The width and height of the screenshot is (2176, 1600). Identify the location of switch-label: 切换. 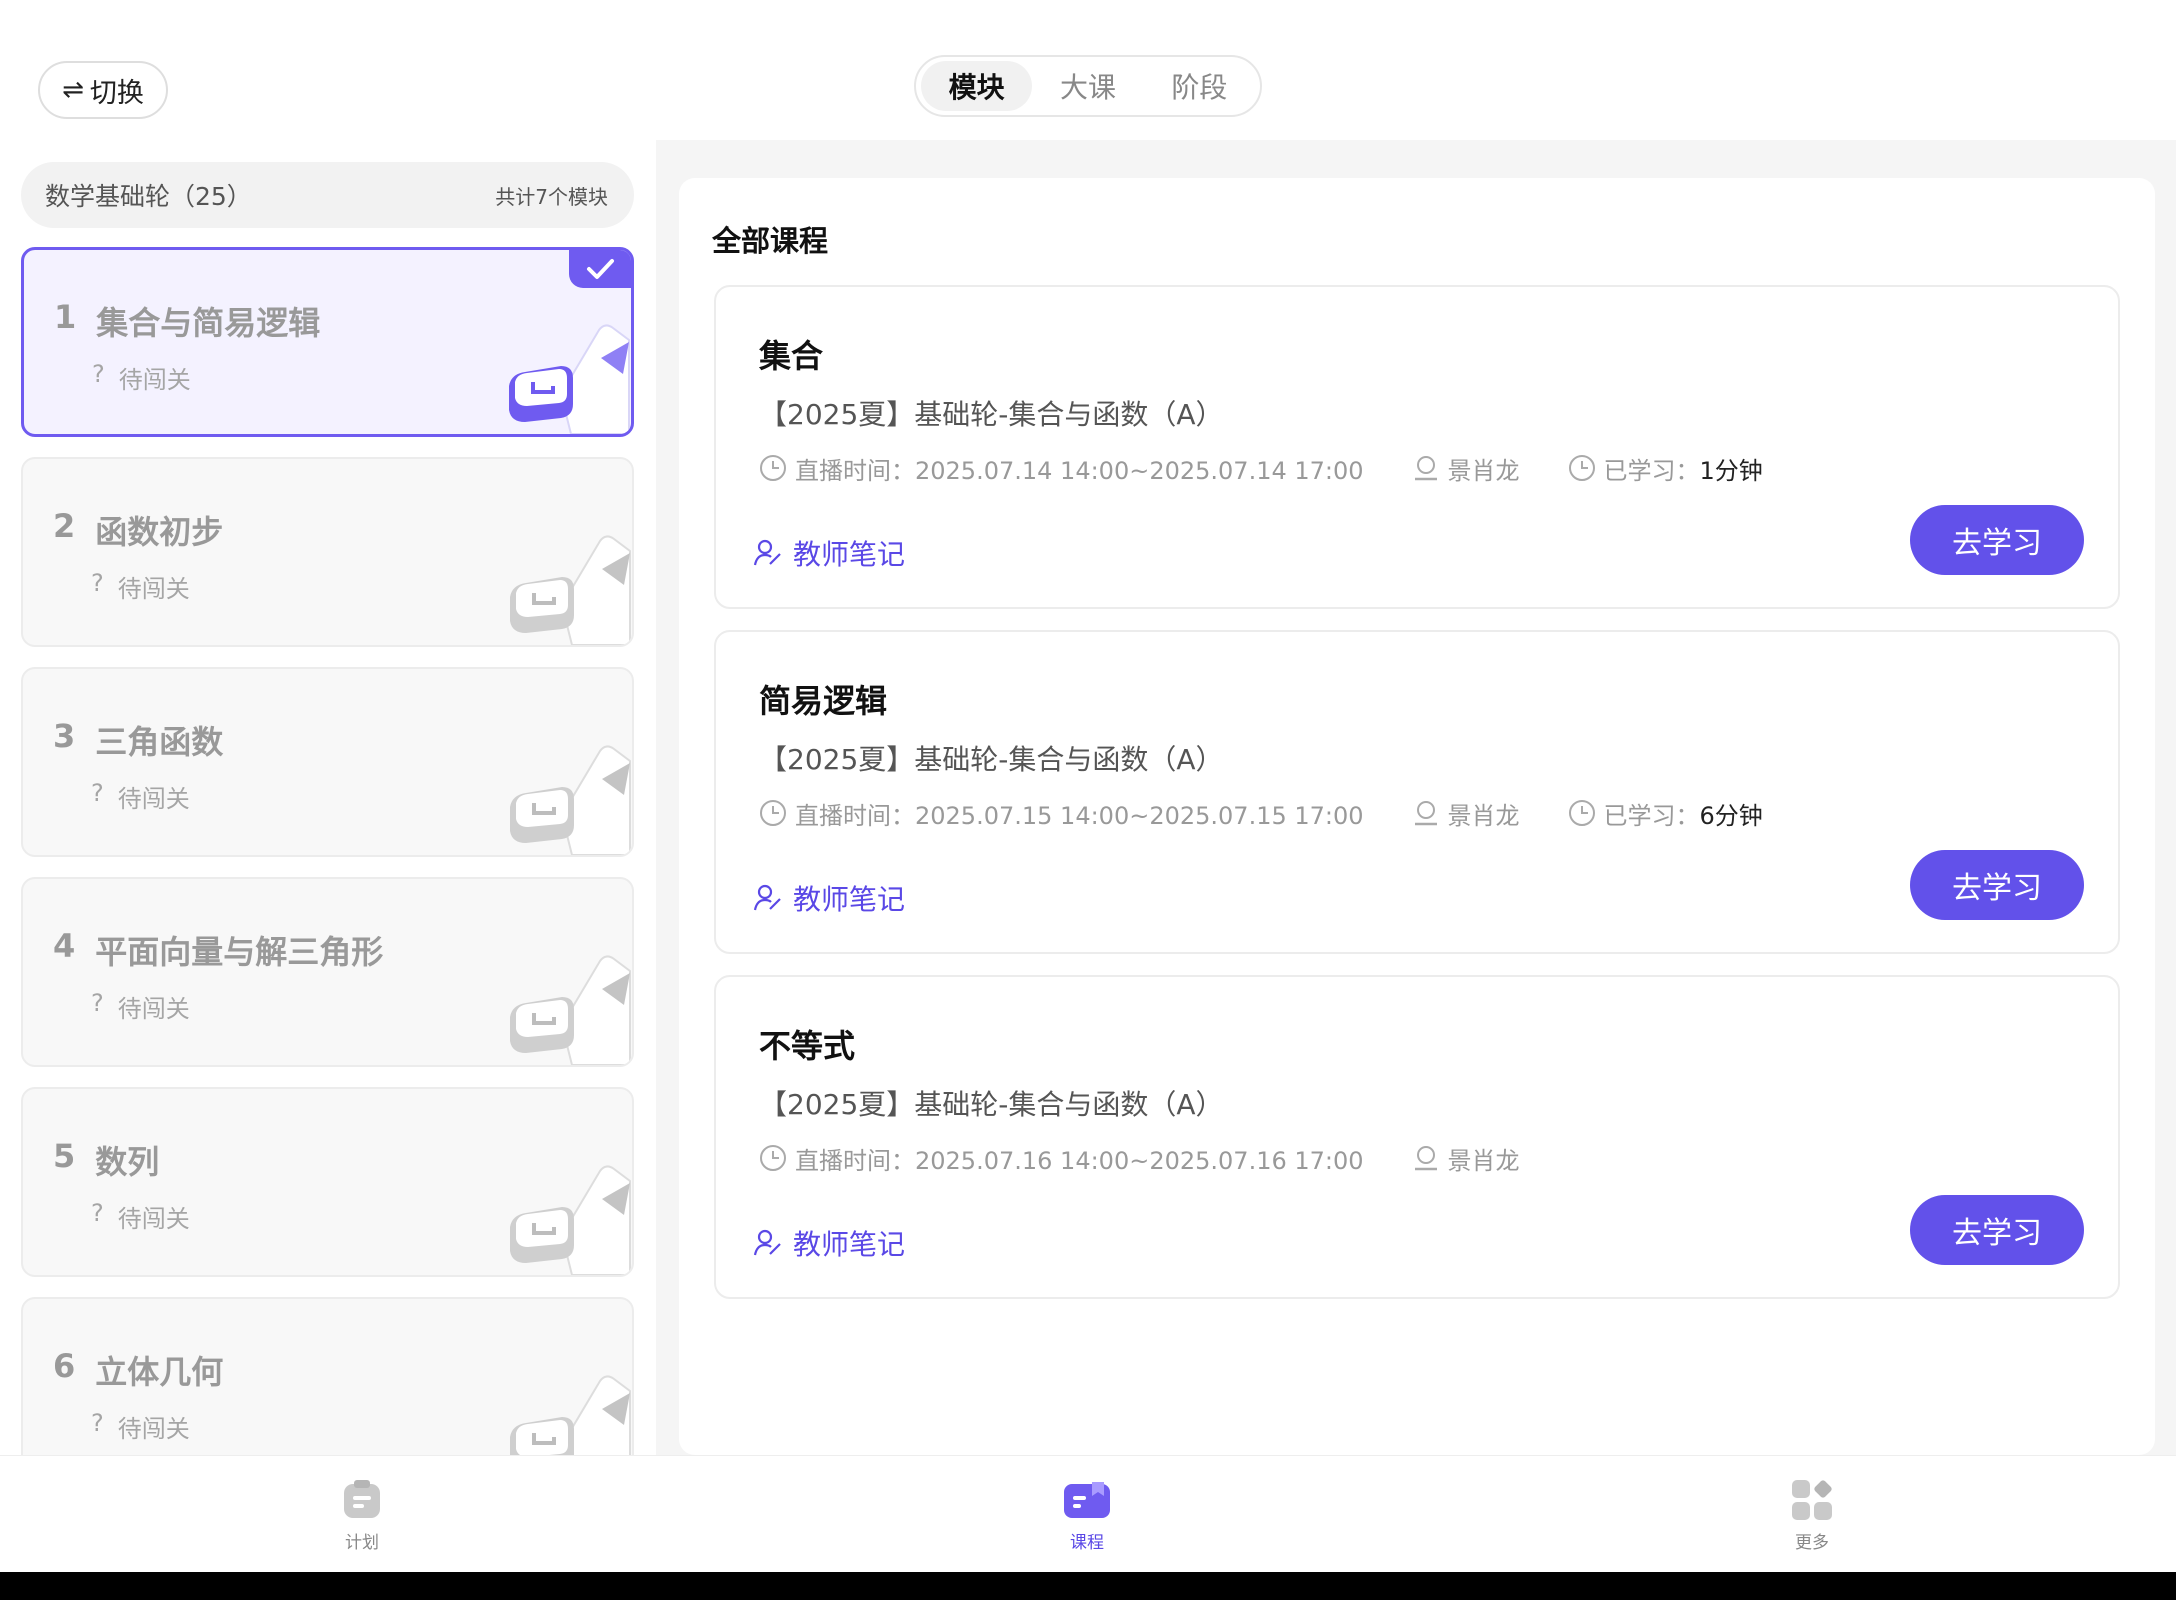
(116, 93).